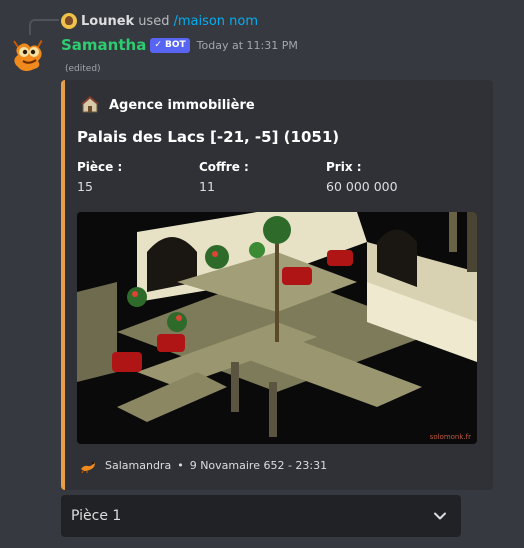  Describe the element at coordinates (258, 465) in the screenshot. I see `footer-date: 9 Novamaire 652 - 23:31` at that location.